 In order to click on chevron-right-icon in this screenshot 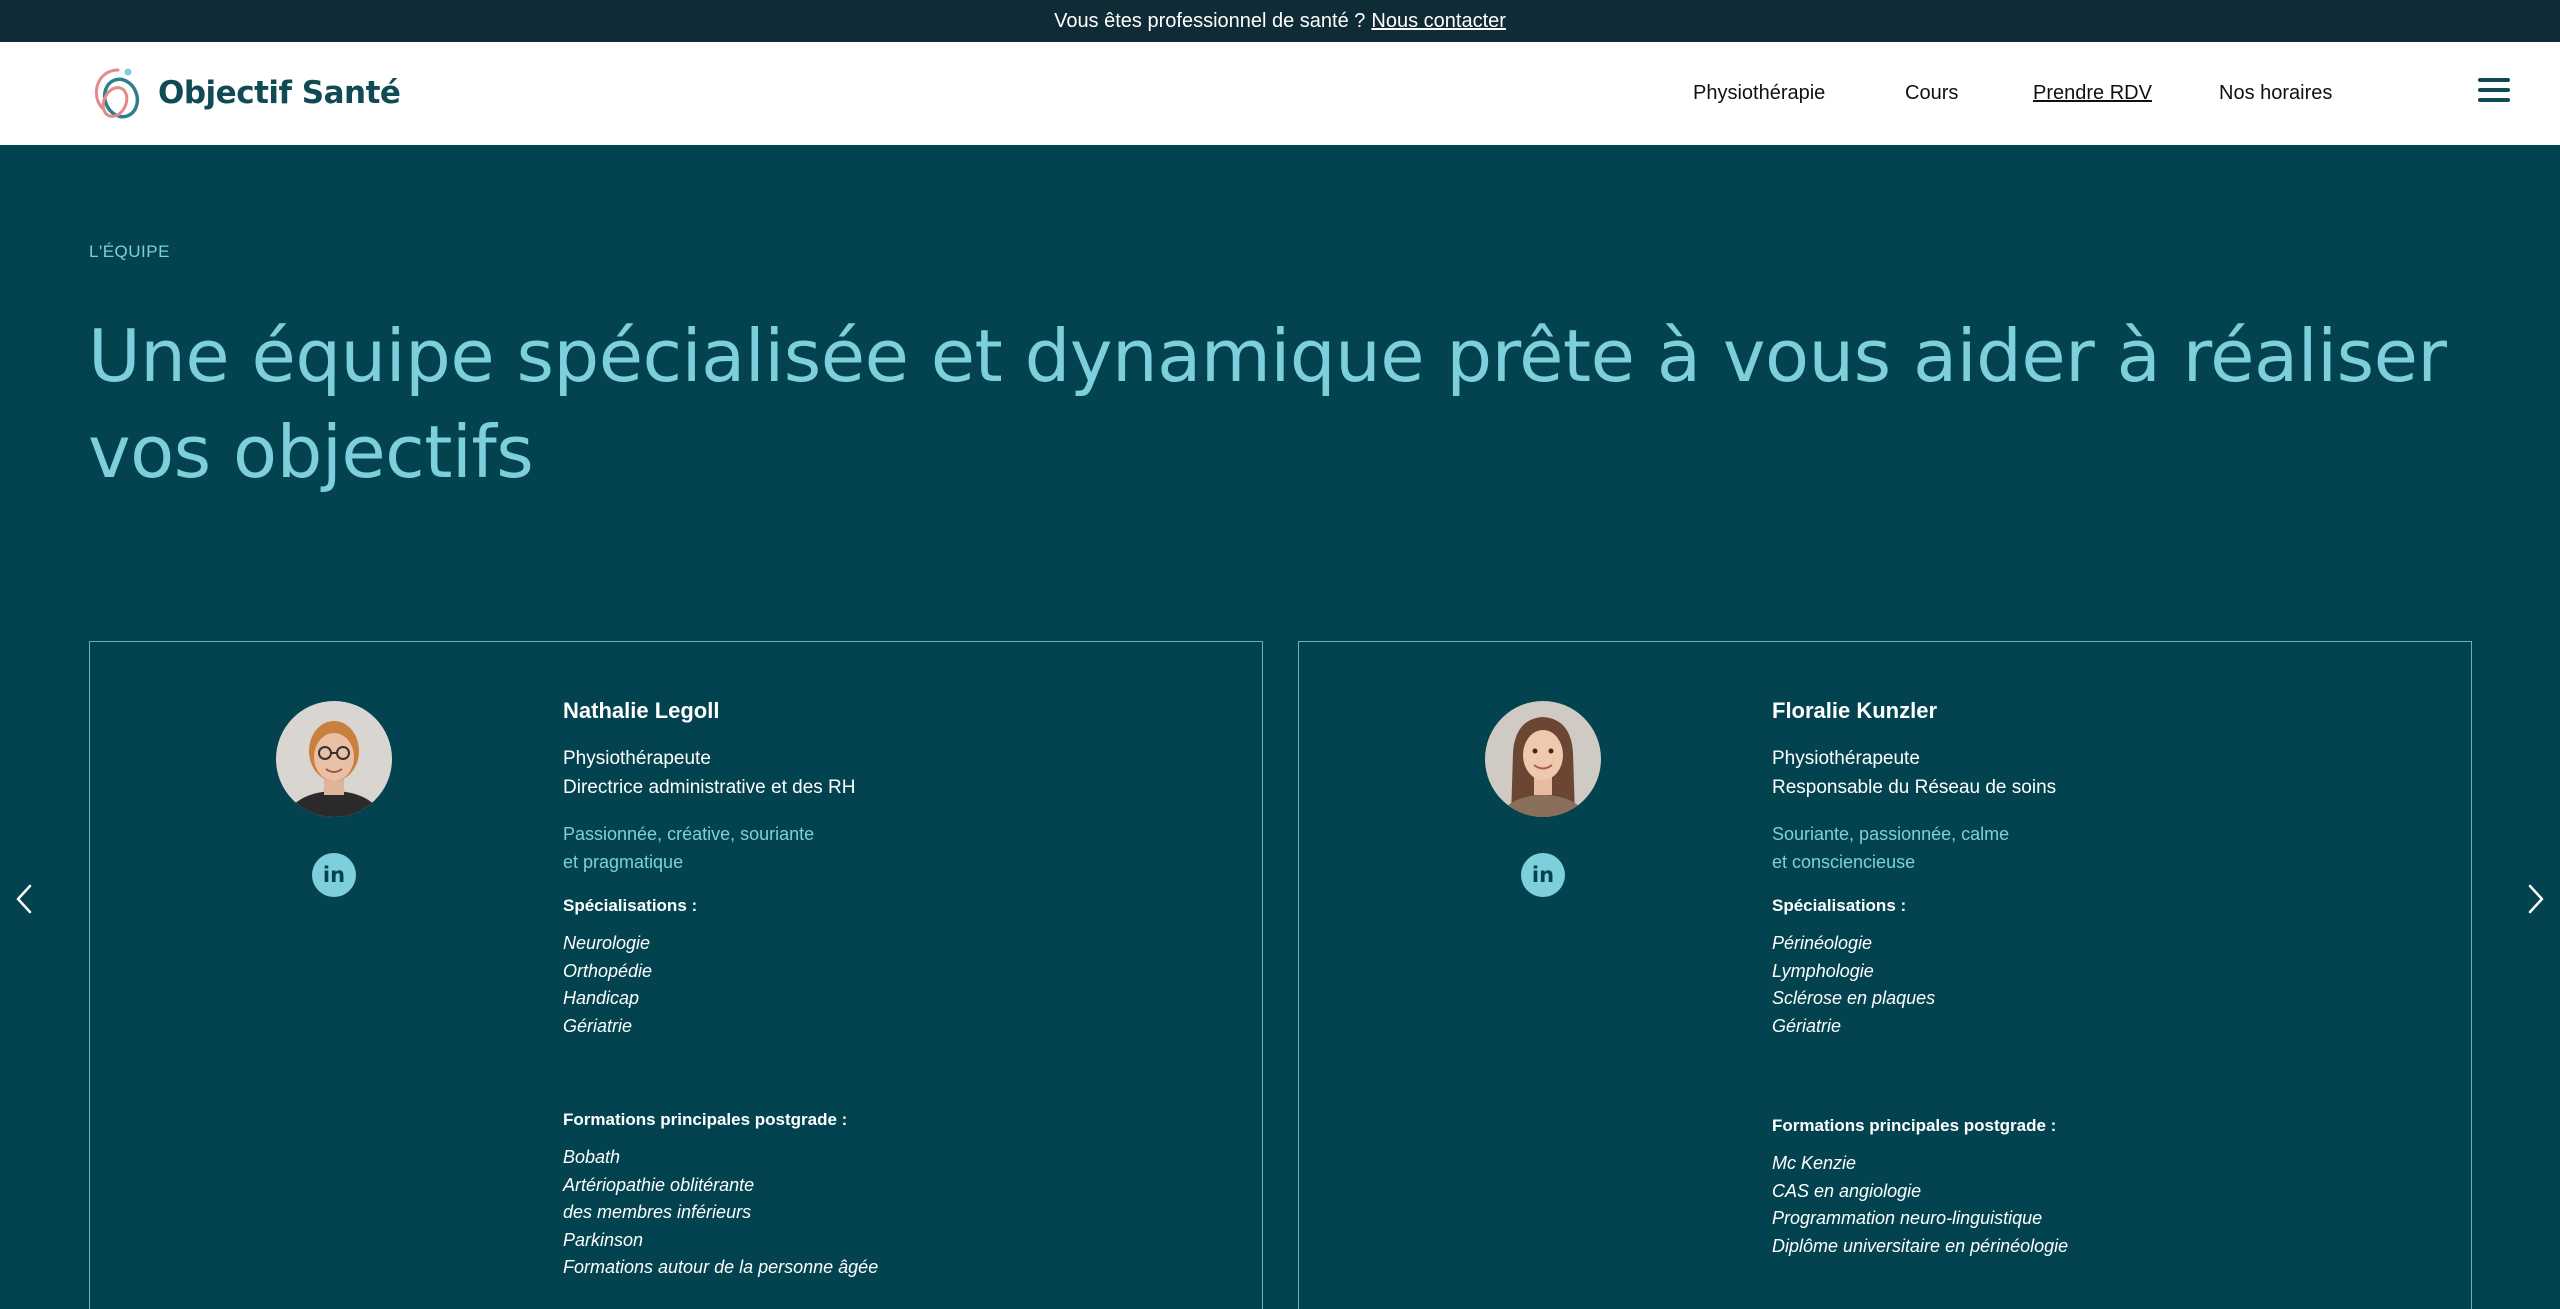, I will do `click(2536, 899)`.